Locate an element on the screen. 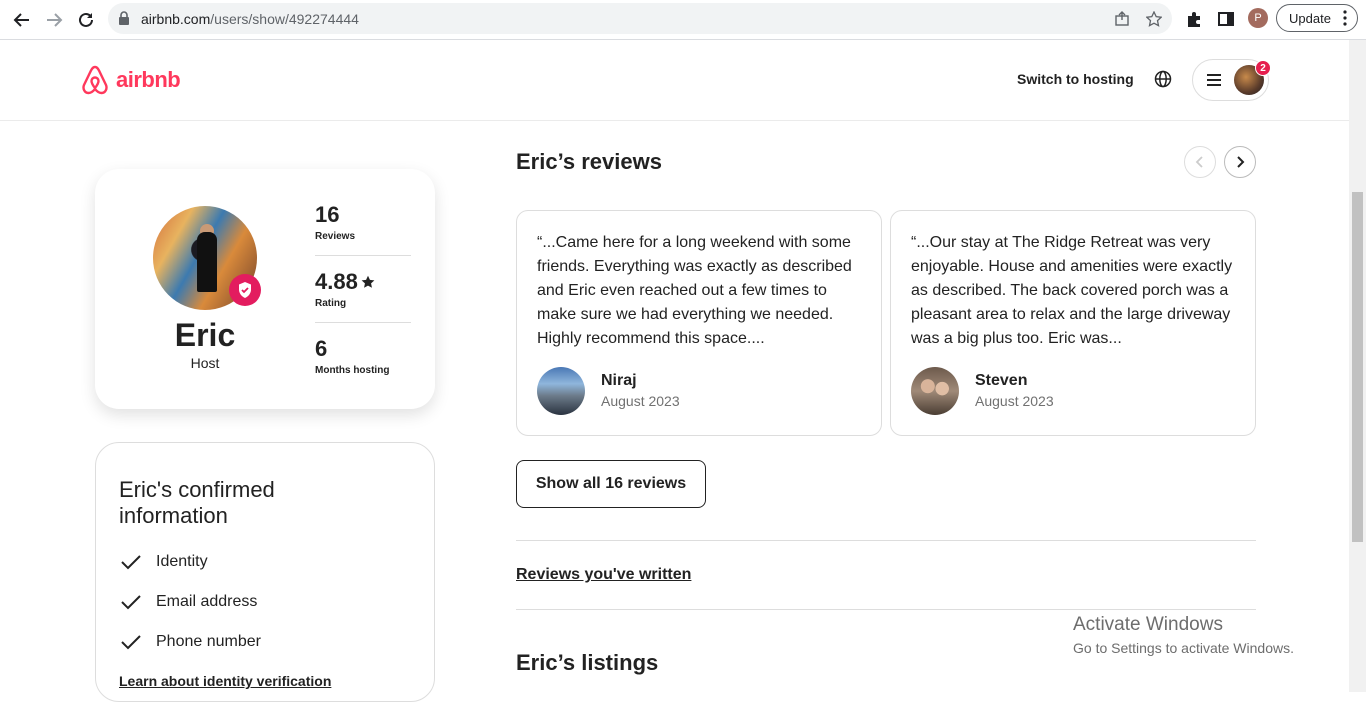 The image size is (1366, 702). chevron-right-icon is located at coordinates (1241, 162).